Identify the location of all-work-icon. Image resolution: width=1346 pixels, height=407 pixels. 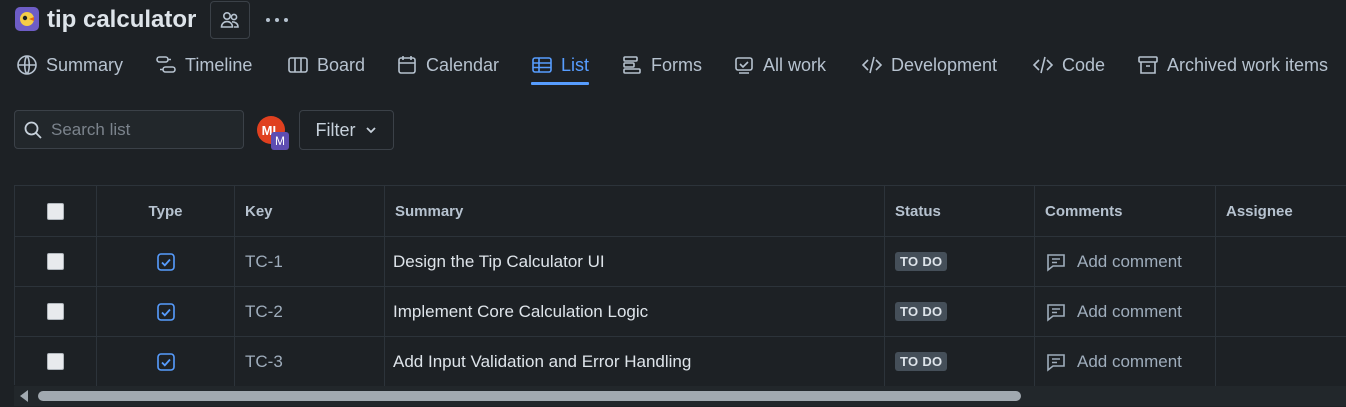
(744, 65).